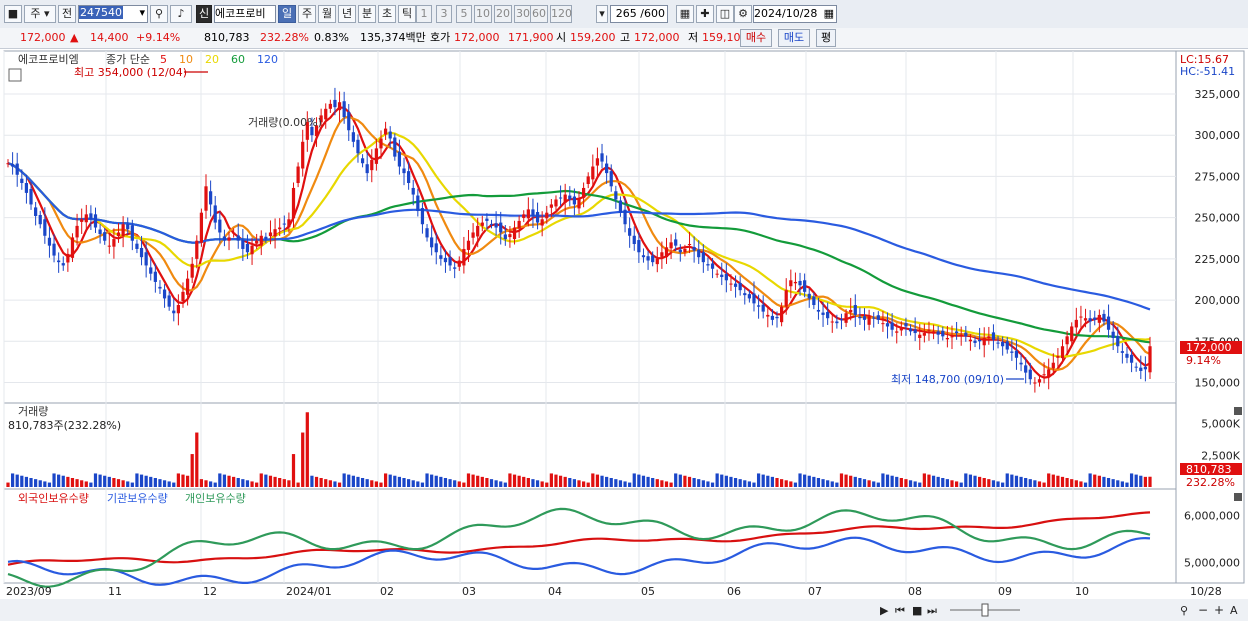 This screenshot has width=1248, height=621. What do you see at coordinates (917, 610) in the screenshot?
I see `stop-icon: ■` at bounding box center [917, 610].